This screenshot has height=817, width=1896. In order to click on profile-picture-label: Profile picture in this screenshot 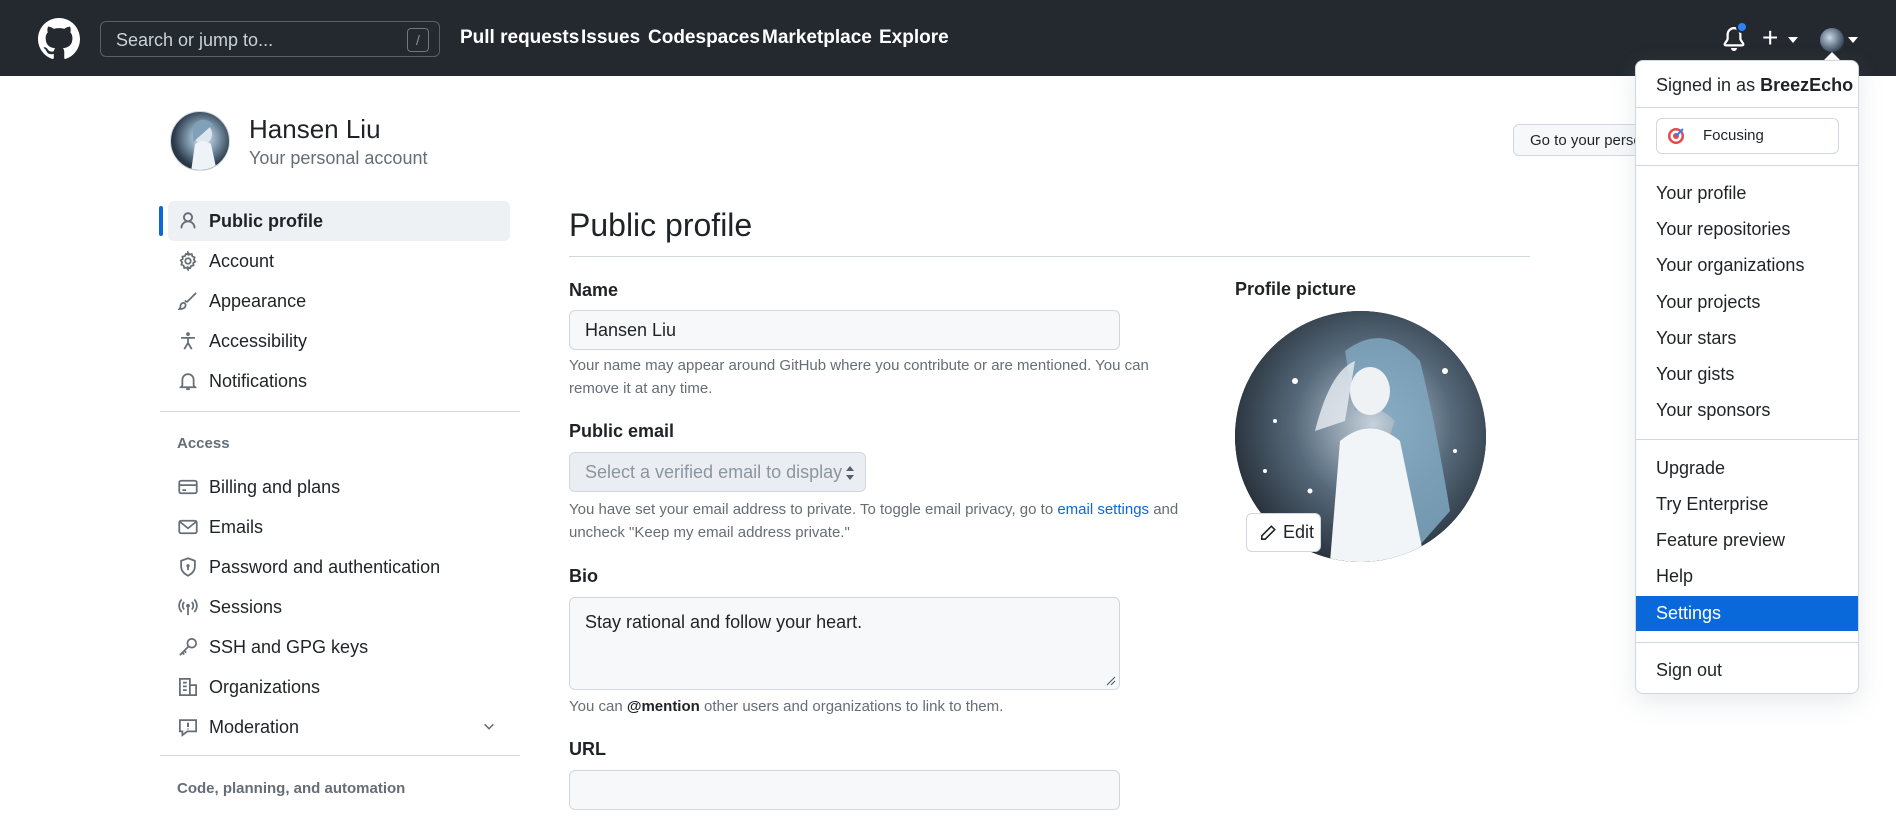, I will do `click(1296, 289)`.